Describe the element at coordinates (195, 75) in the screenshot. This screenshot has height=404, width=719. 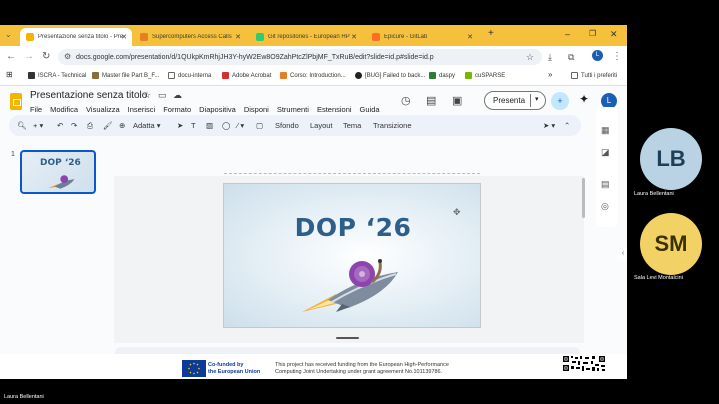
I see `bookmark-label: docu-interna` at that location.